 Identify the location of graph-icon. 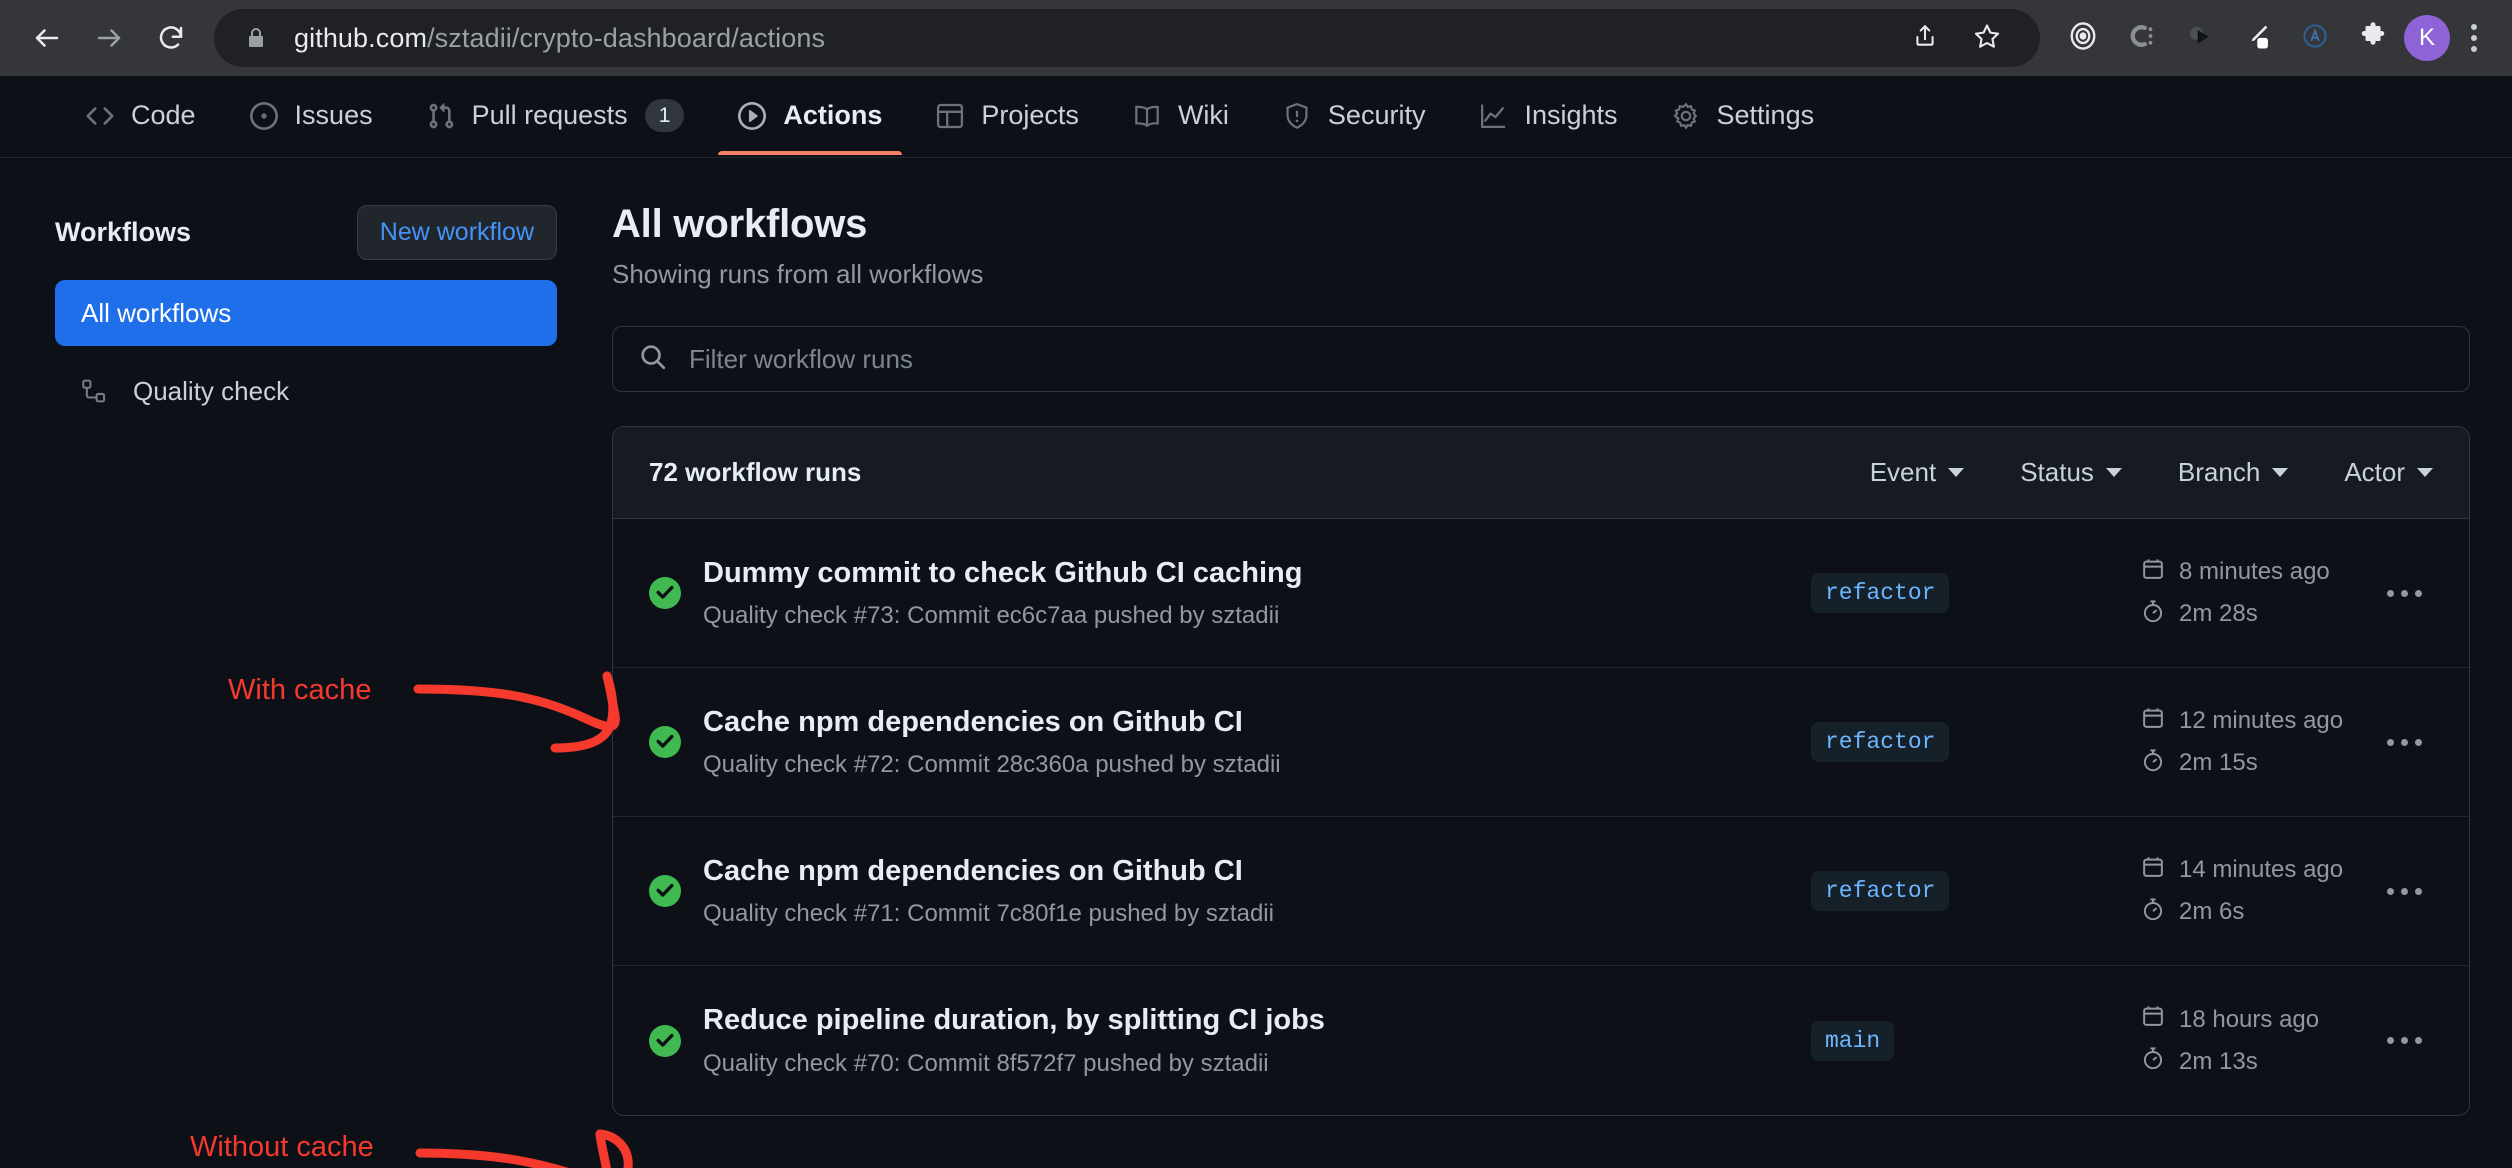
(1493, 116).